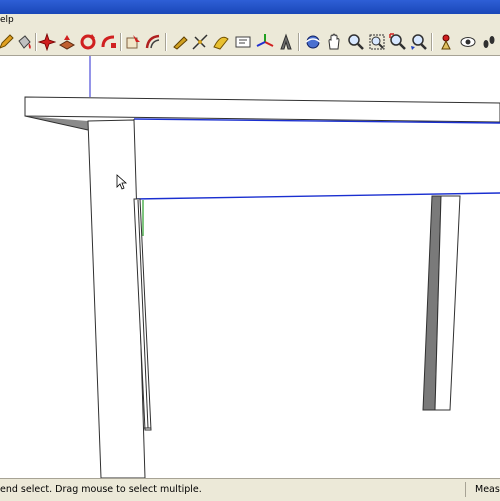 The width and height of the screenshot is (500, 501). What do you see at coordinates (334, 42) in the screenshot?
I see `pan-tool-icon` at bounding box center [334, 42].